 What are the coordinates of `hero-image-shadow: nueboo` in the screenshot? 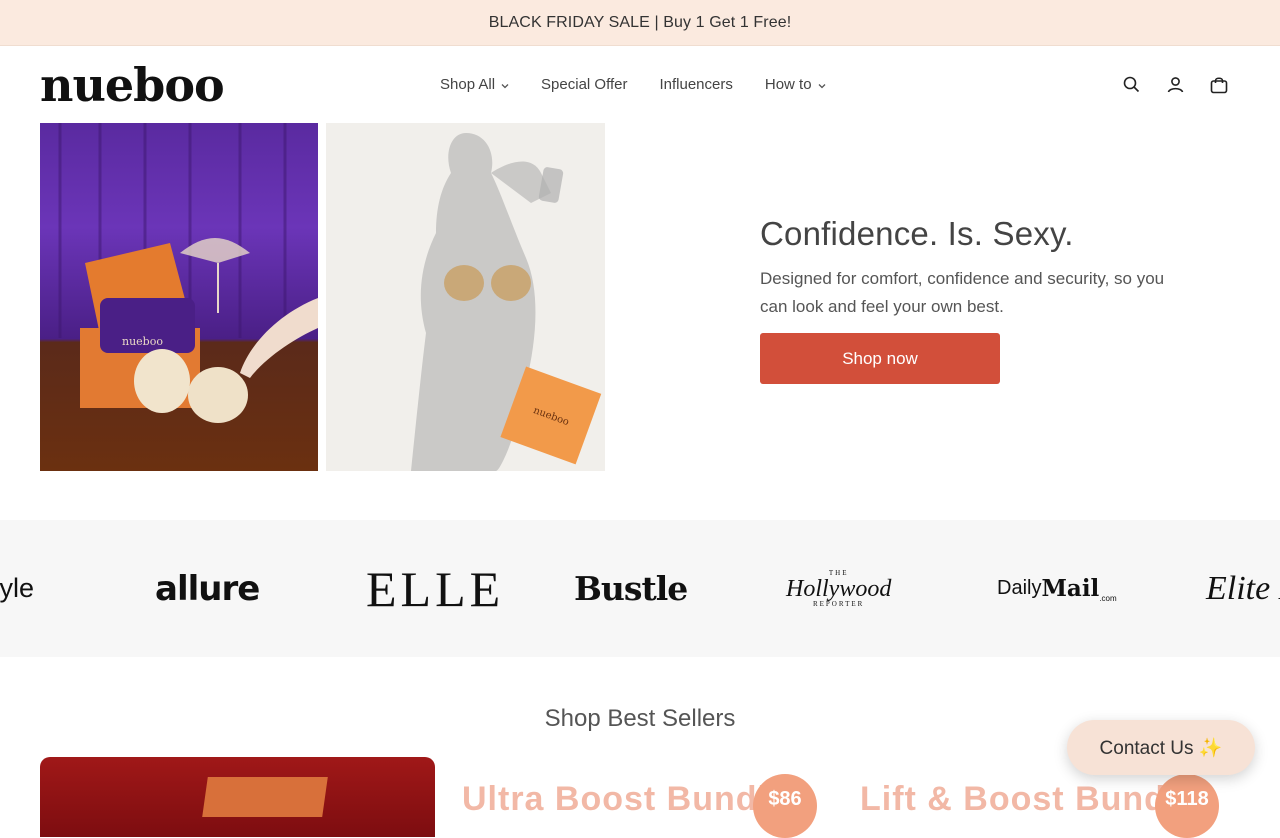 It's located at (465, 297).